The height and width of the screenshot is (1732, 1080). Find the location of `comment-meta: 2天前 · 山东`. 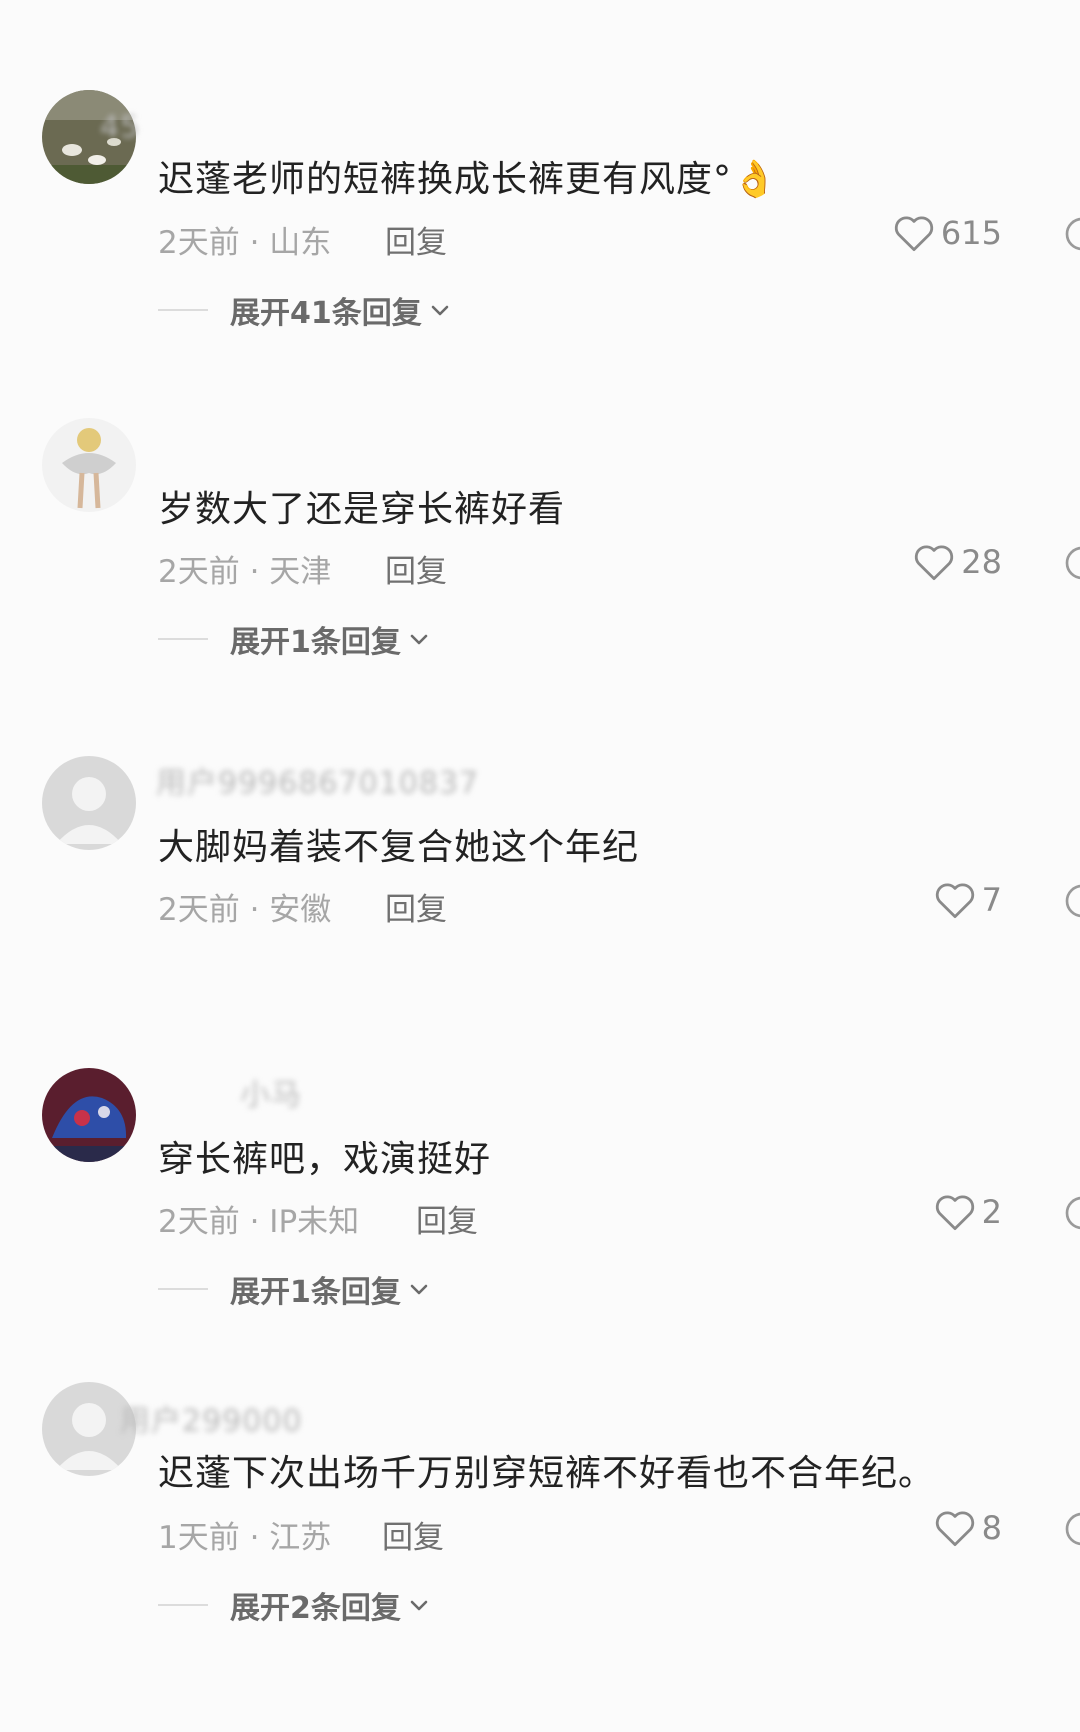

comment-meta: 2天前 · 山东 is located at coordinates (244, 239).